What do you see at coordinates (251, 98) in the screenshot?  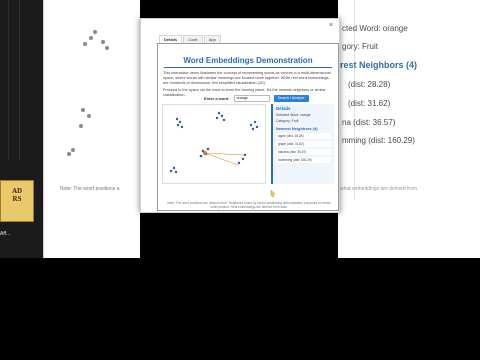 I see `word-input: orange` at bounding box center [251, 98].